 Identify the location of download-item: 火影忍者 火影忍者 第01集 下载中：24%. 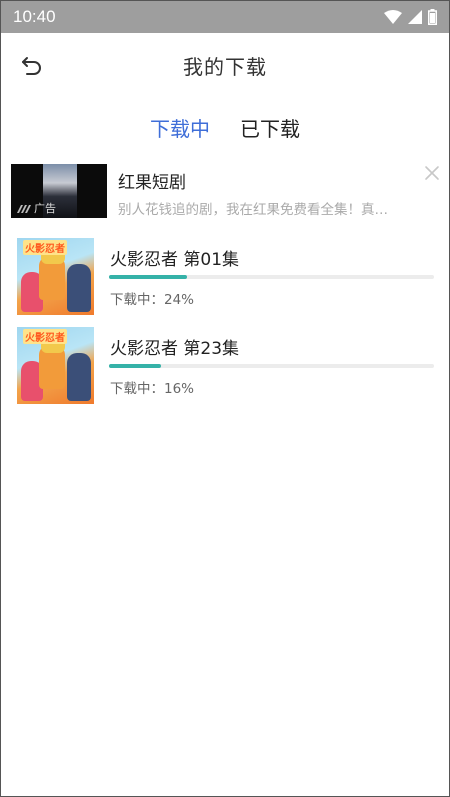
(226, 278).